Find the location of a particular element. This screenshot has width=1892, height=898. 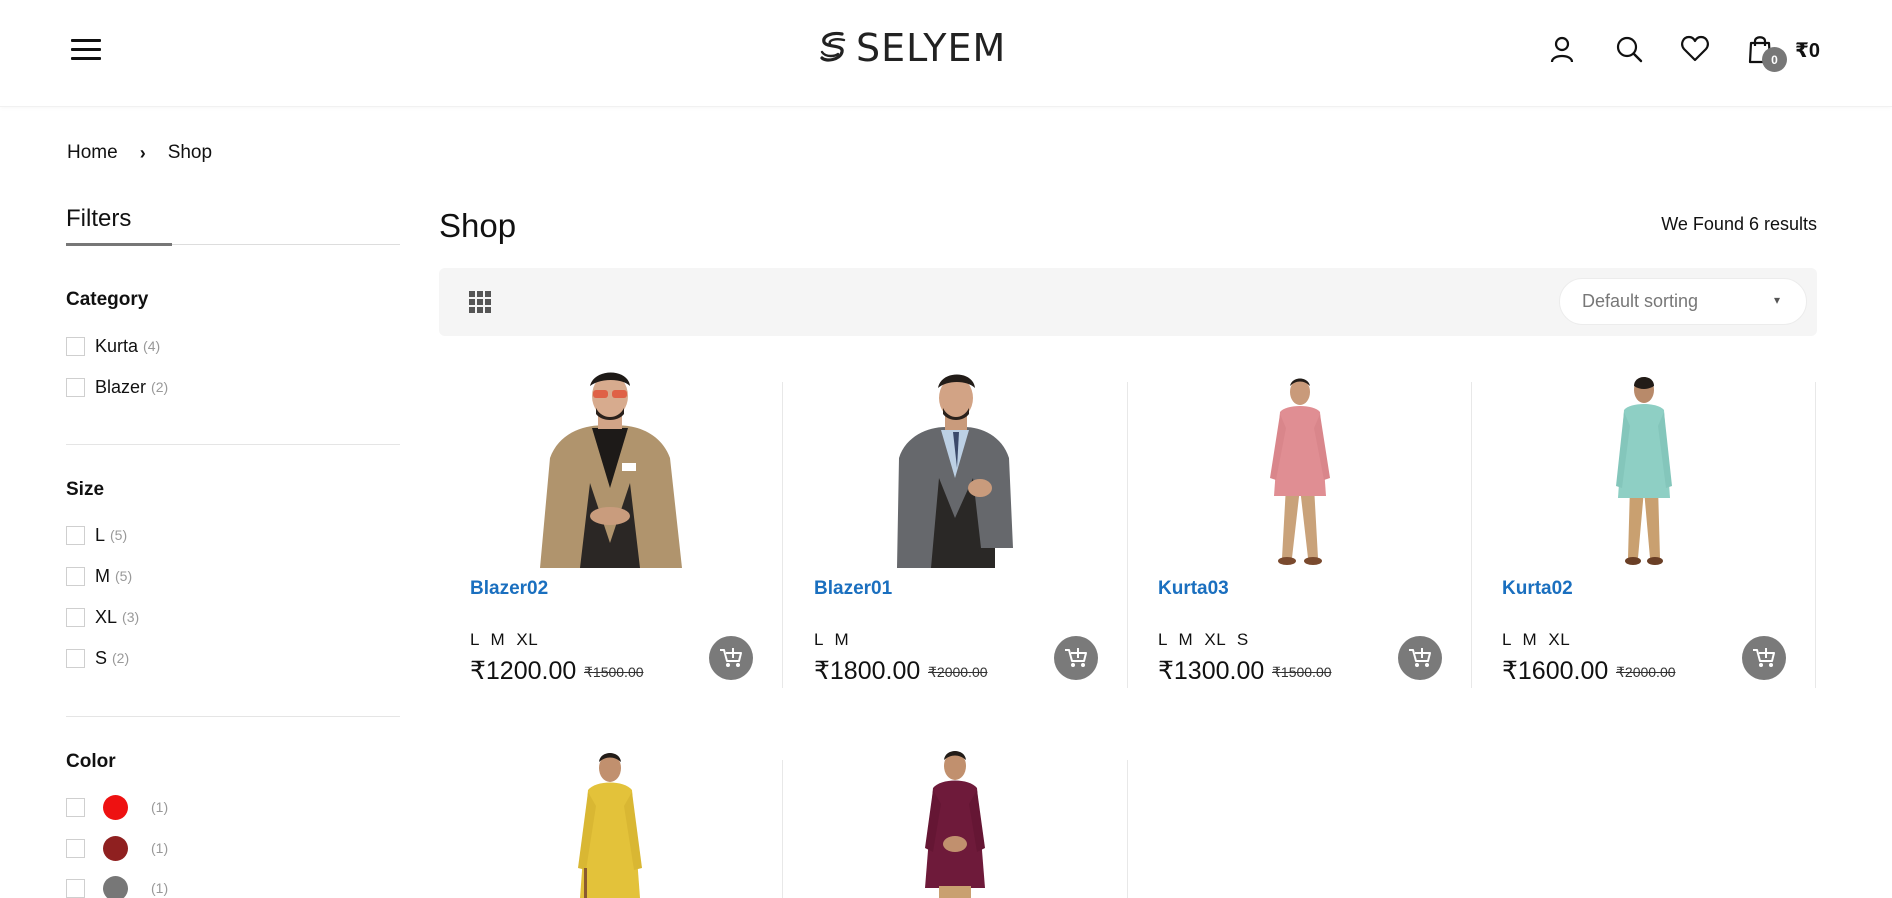

grid-view-icon is located at coordinates (481, 302).